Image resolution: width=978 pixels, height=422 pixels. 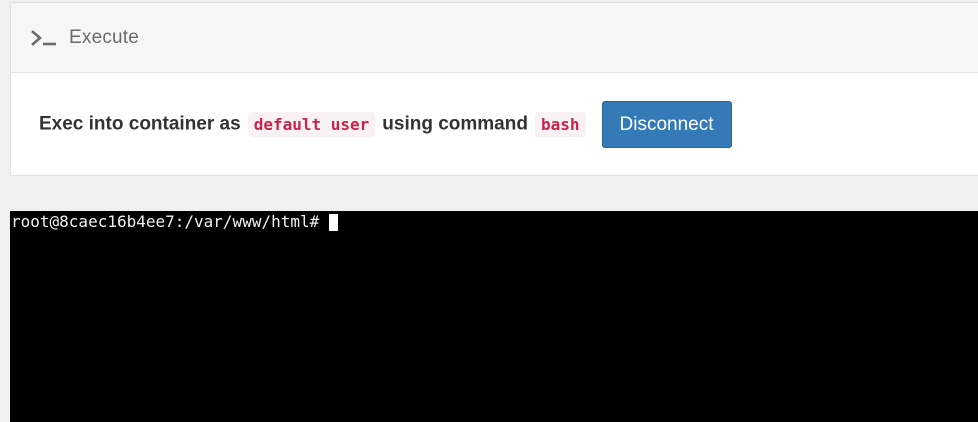 I want to click on panel-title: Execute, so click(x=104, y=37).